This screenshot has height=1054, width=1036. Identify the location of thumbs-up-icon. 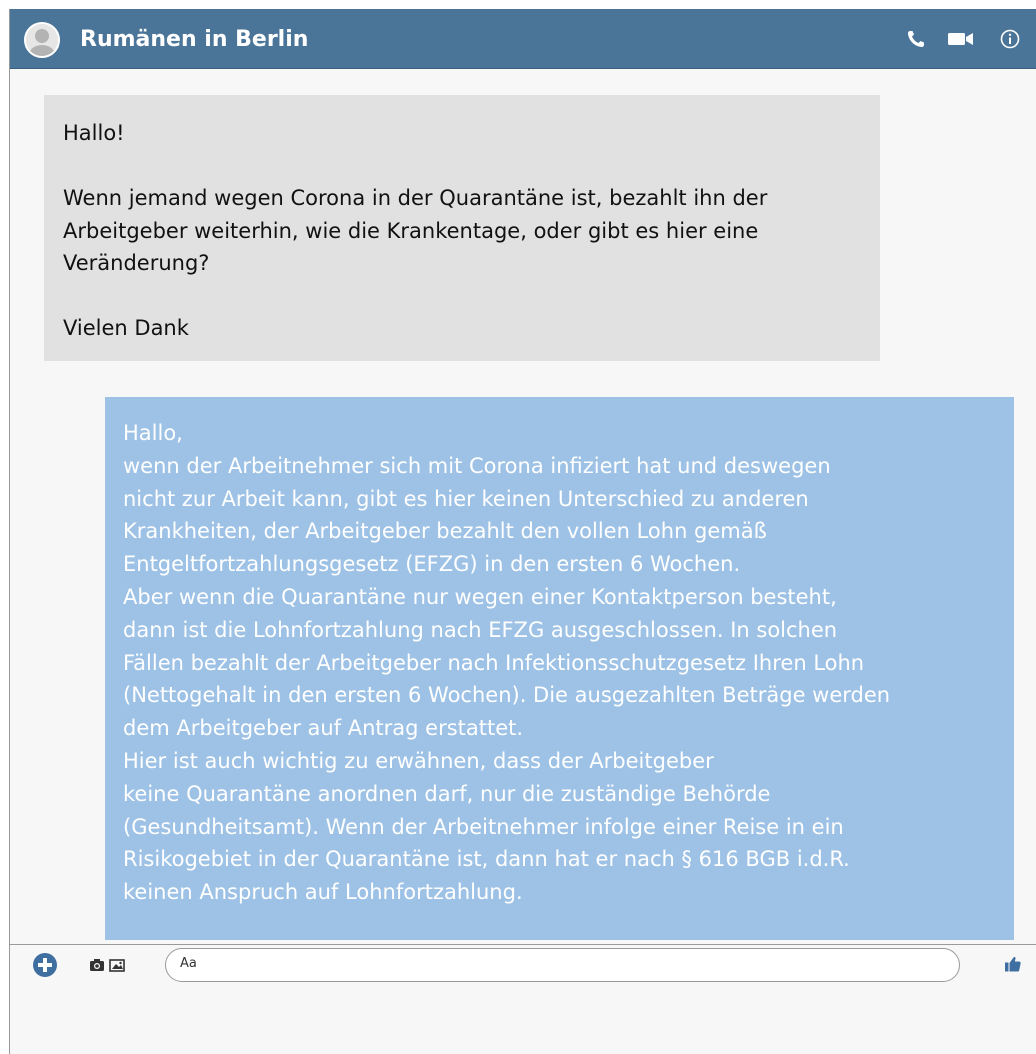
(1013, 964).